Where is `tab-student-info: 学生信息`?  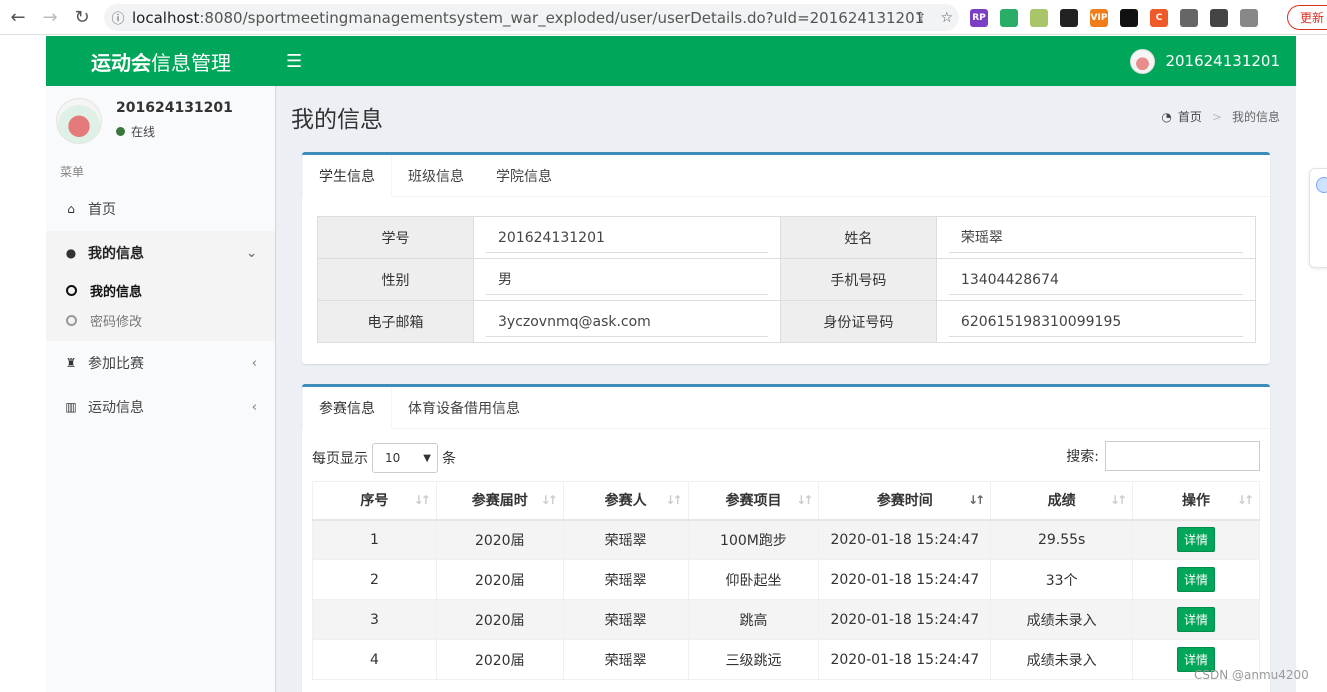 tab-student-info: 学生信息 is located at coordinates (347, 176).